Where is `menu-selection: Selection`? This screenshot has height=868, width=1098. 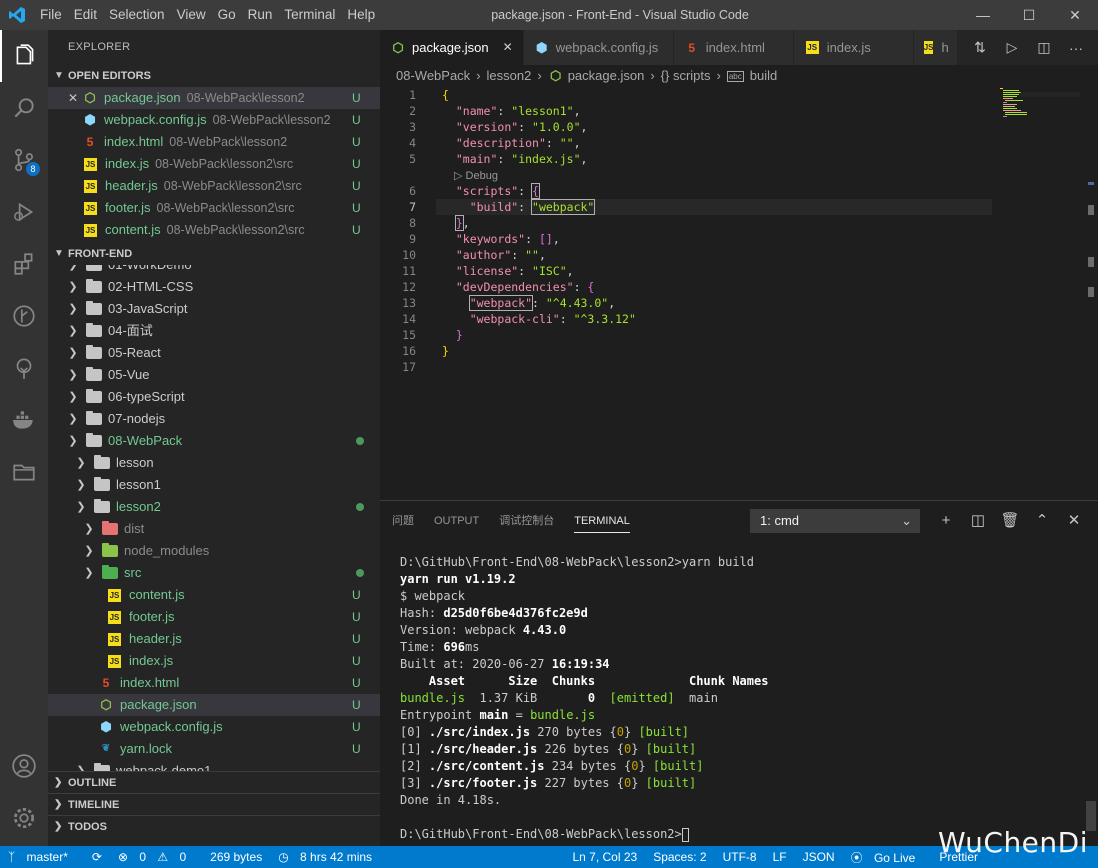
menu-selection: Selection is located at coordinates (137, 15).